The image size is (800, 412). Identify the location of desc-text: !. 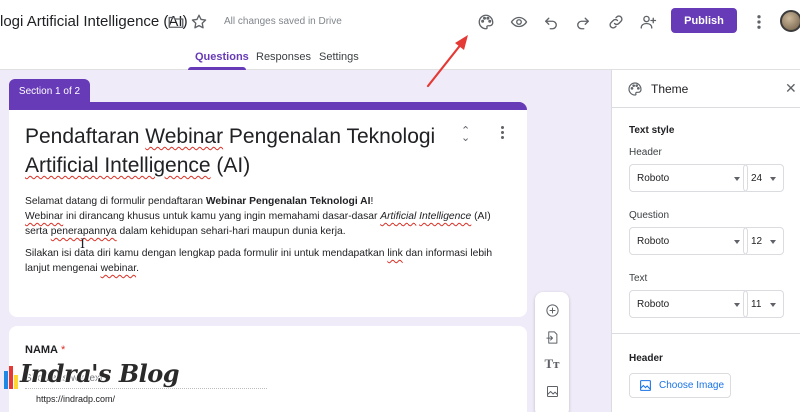
(372, 201).